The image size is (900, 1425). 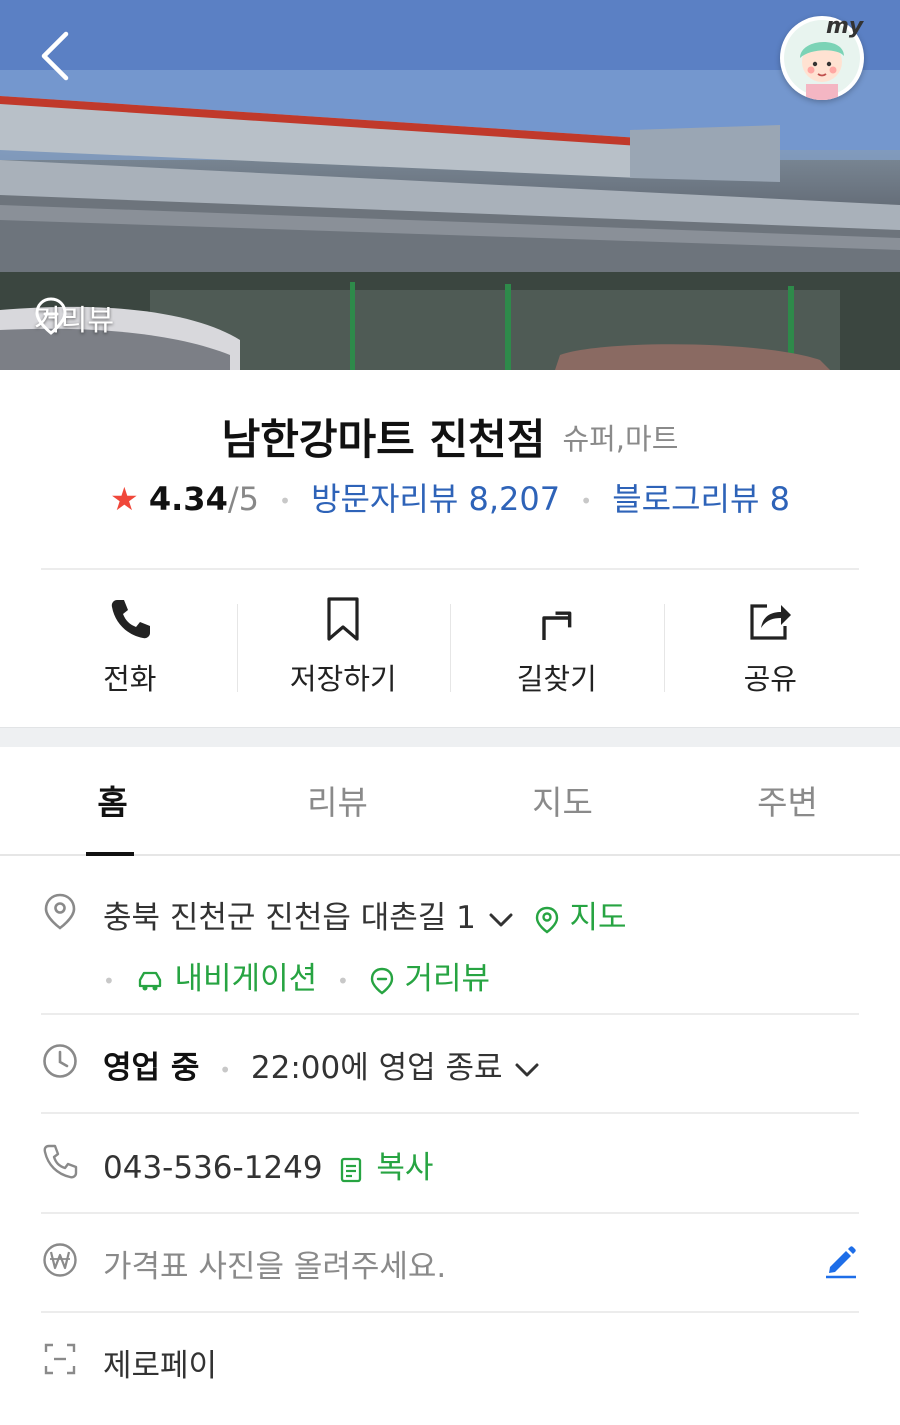 I want to click on navigation-link: 내비게이션, so click(x=231, y=979).